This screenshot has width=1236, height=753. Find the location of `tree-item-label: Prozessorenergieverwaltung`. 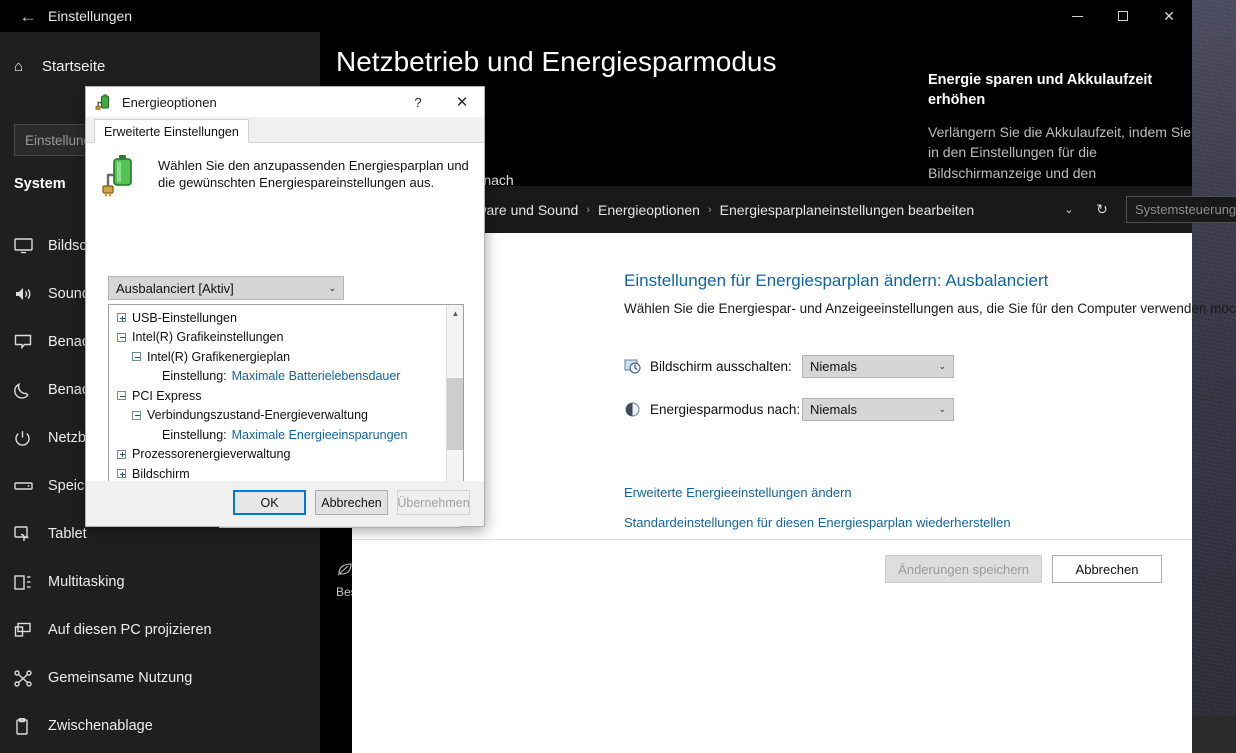

tree-item-label: Prozessorenergieverwaltung is located at coordinates (211, 454).